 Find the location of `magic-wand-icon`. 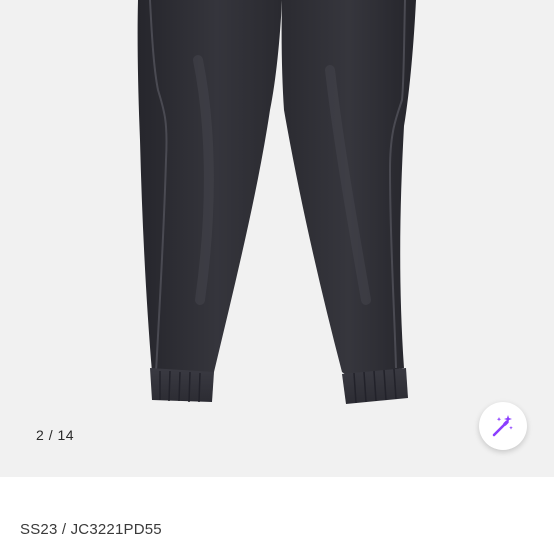

magic-wand-icon is located at coordinates (502, 426).